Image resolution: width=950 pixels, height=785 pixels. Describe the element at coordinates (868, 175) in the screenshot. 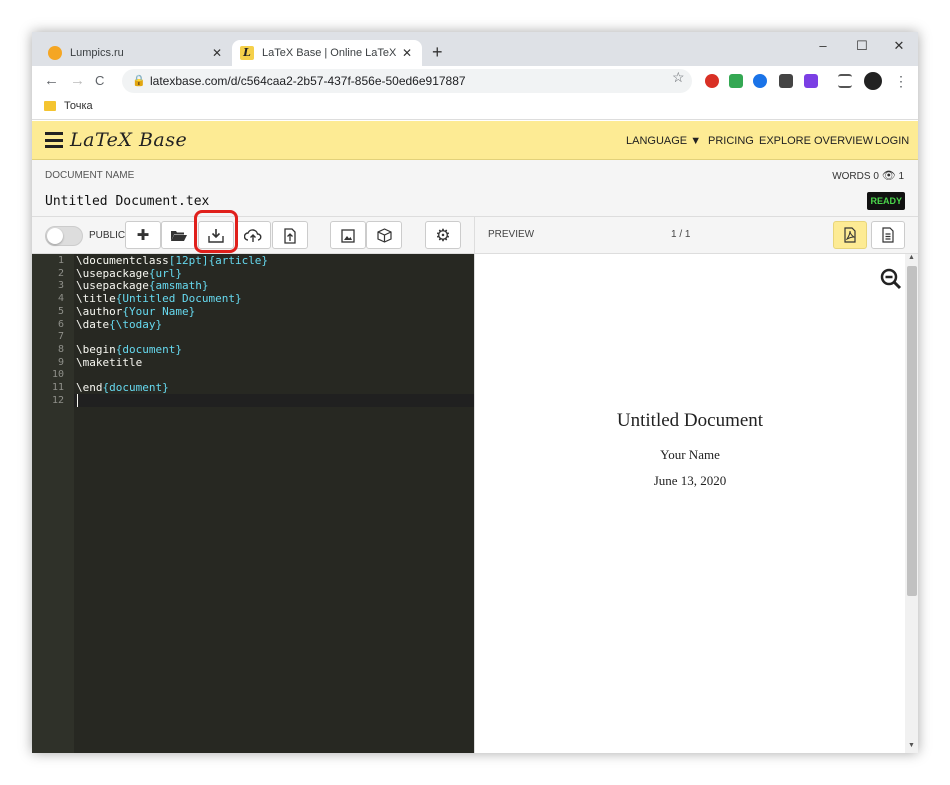

I see `word-count: WORDS 0 👁 1` at that location.